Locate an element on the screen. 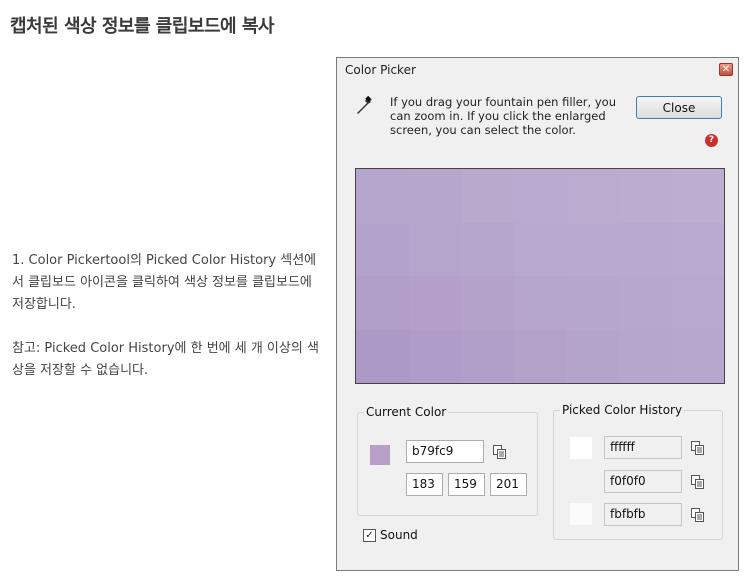 The height and width of the screenshot is (582, 749). help-icon: ? is located at coordinates (711, 140).